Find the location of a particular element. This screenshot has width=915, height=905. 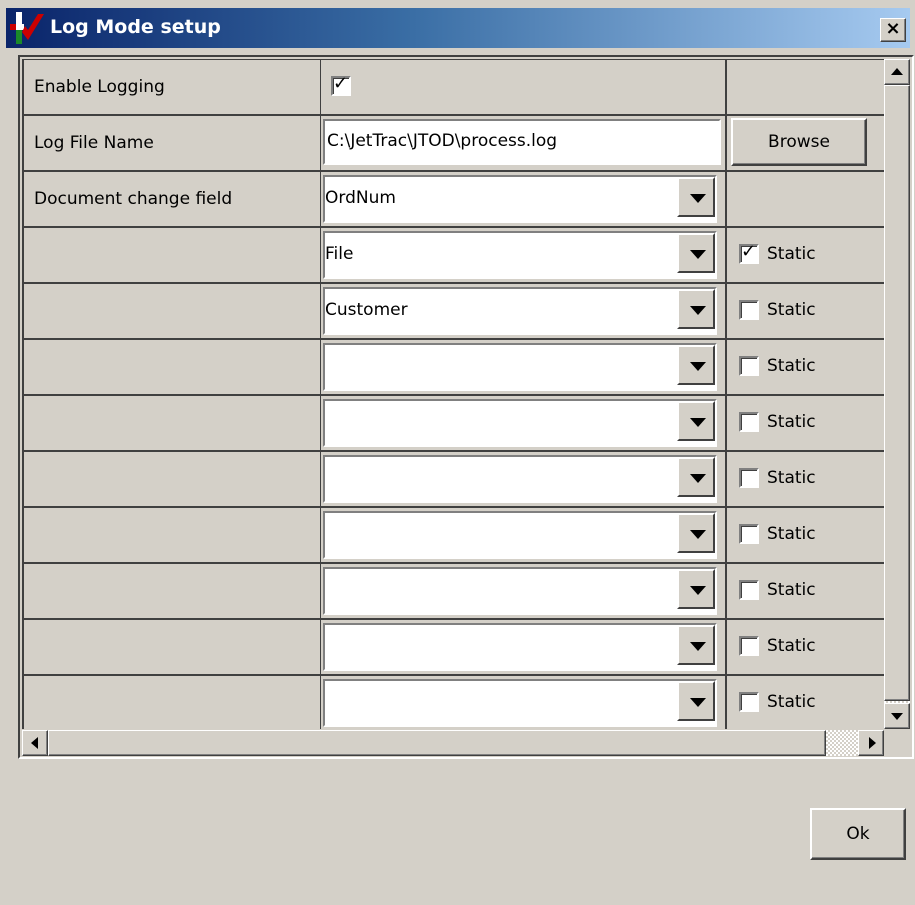

enable-logging-label-cell: Enable Logging is located at coordinates (171, 87).